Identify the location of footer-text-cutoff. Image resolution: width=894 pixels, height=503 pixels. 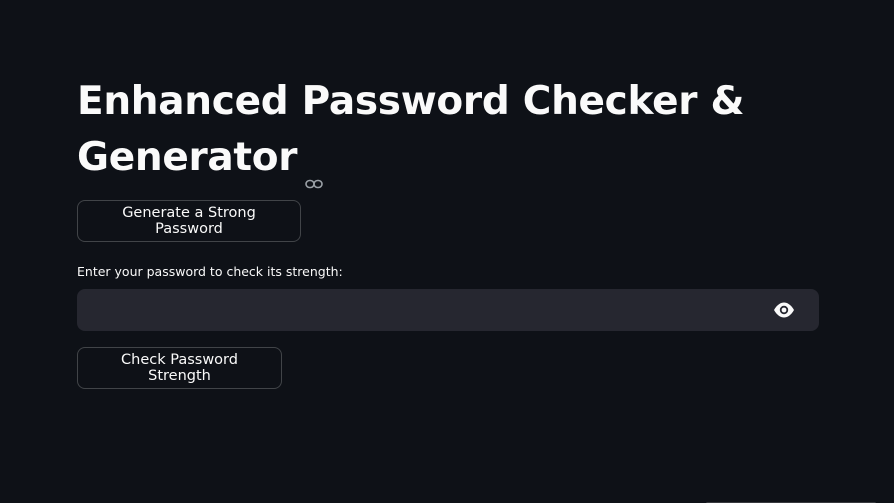
(791, 501).